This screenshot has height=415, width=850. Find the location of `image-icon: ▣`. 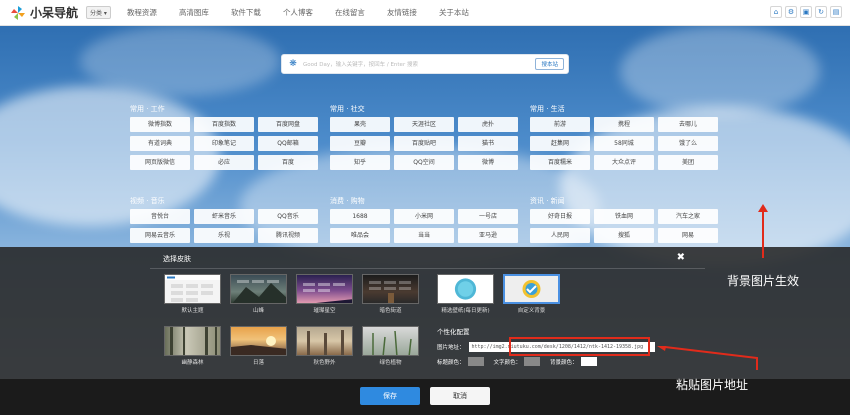

image-icon: ▣ is located at coordinates (806, 12).